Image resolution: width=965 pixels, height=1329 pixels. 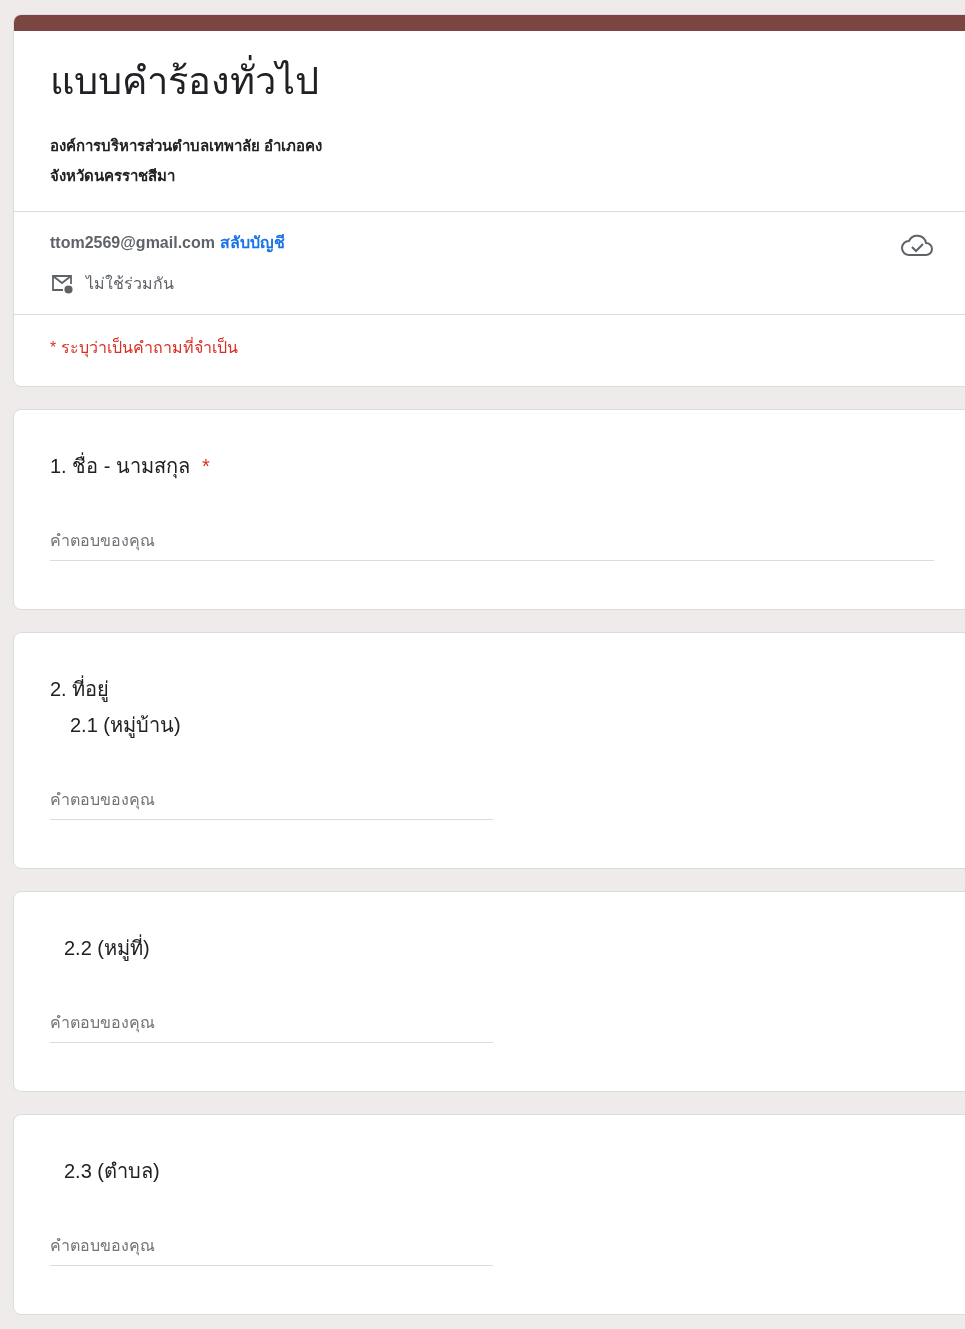 What do you see at coordinates (252, 242) in the screenshot?
I see `switch-account-link: สลับบัญชี` at bounding box center [252, 242].